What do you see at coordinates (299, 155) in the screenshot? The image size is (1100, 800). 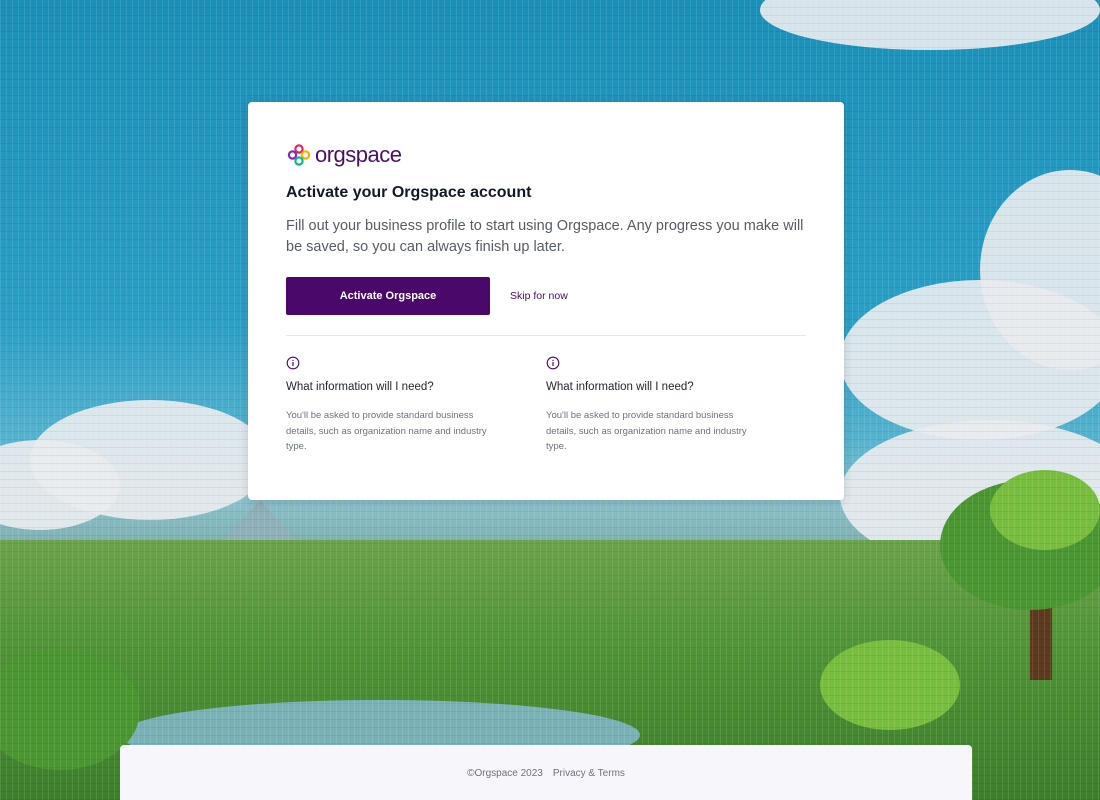 I see `orgspace-logo-icon` at bounding box center [299, 155].